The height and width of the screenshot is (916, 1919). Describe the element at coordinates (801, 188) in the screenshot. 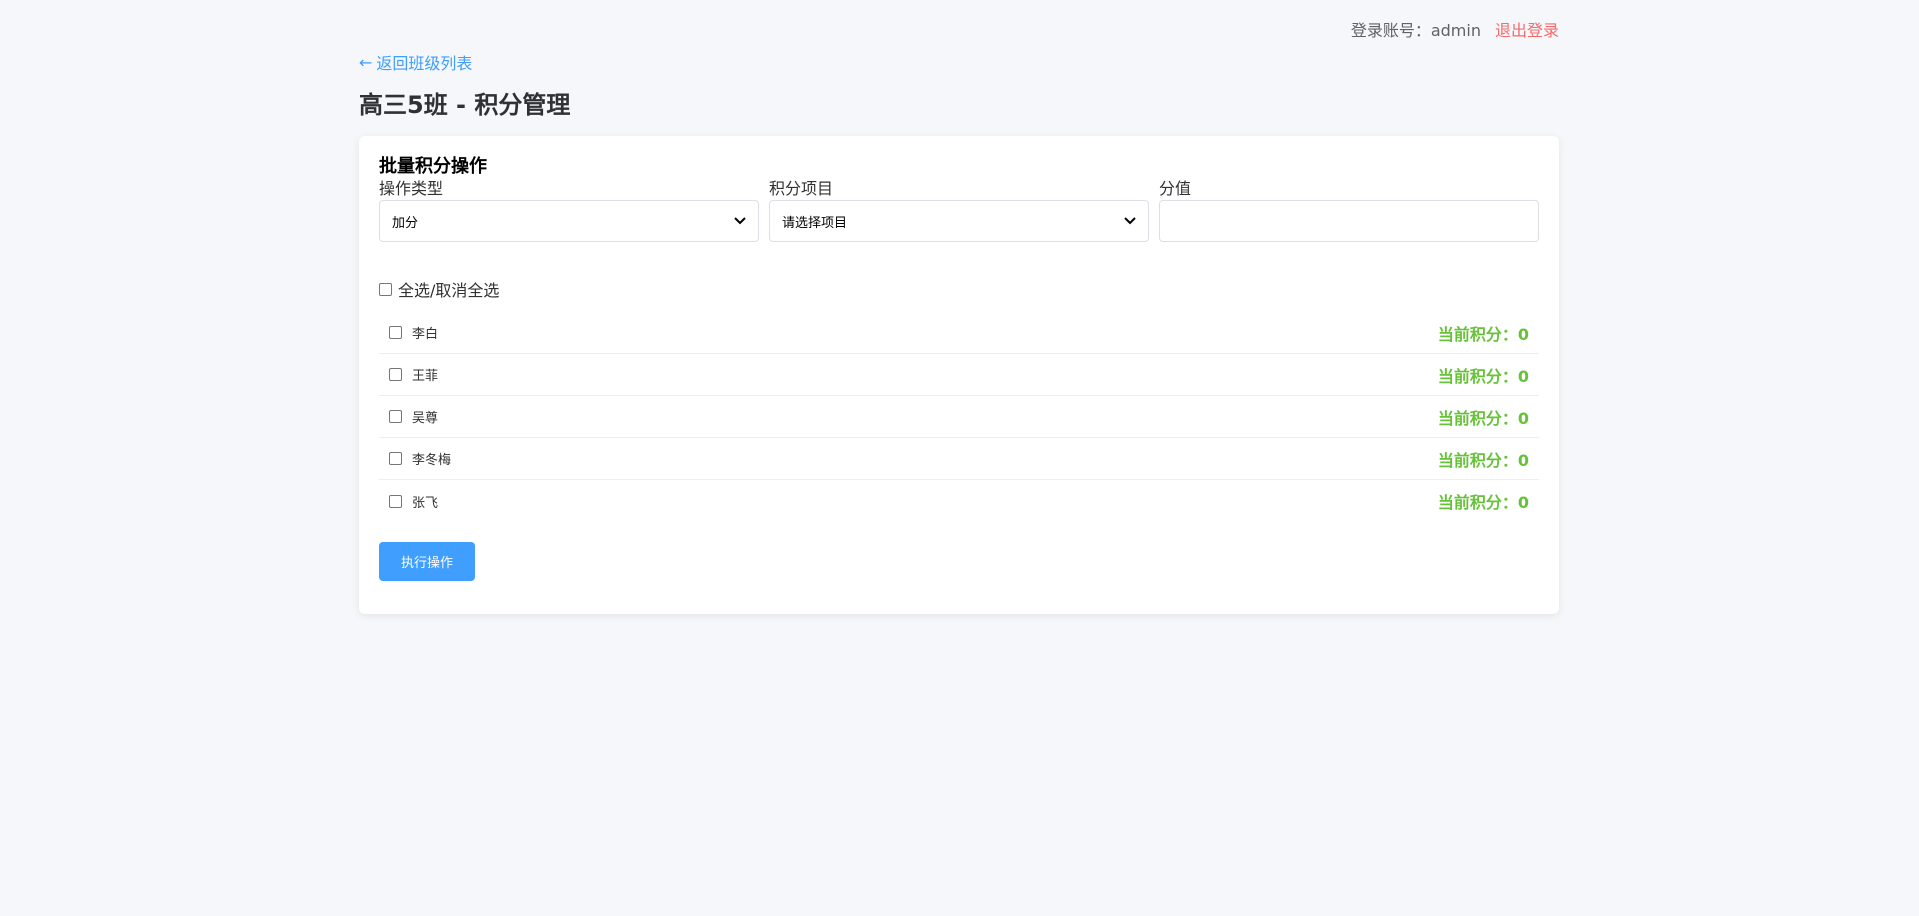

I see `score-item-label: 积分项目` at that location.